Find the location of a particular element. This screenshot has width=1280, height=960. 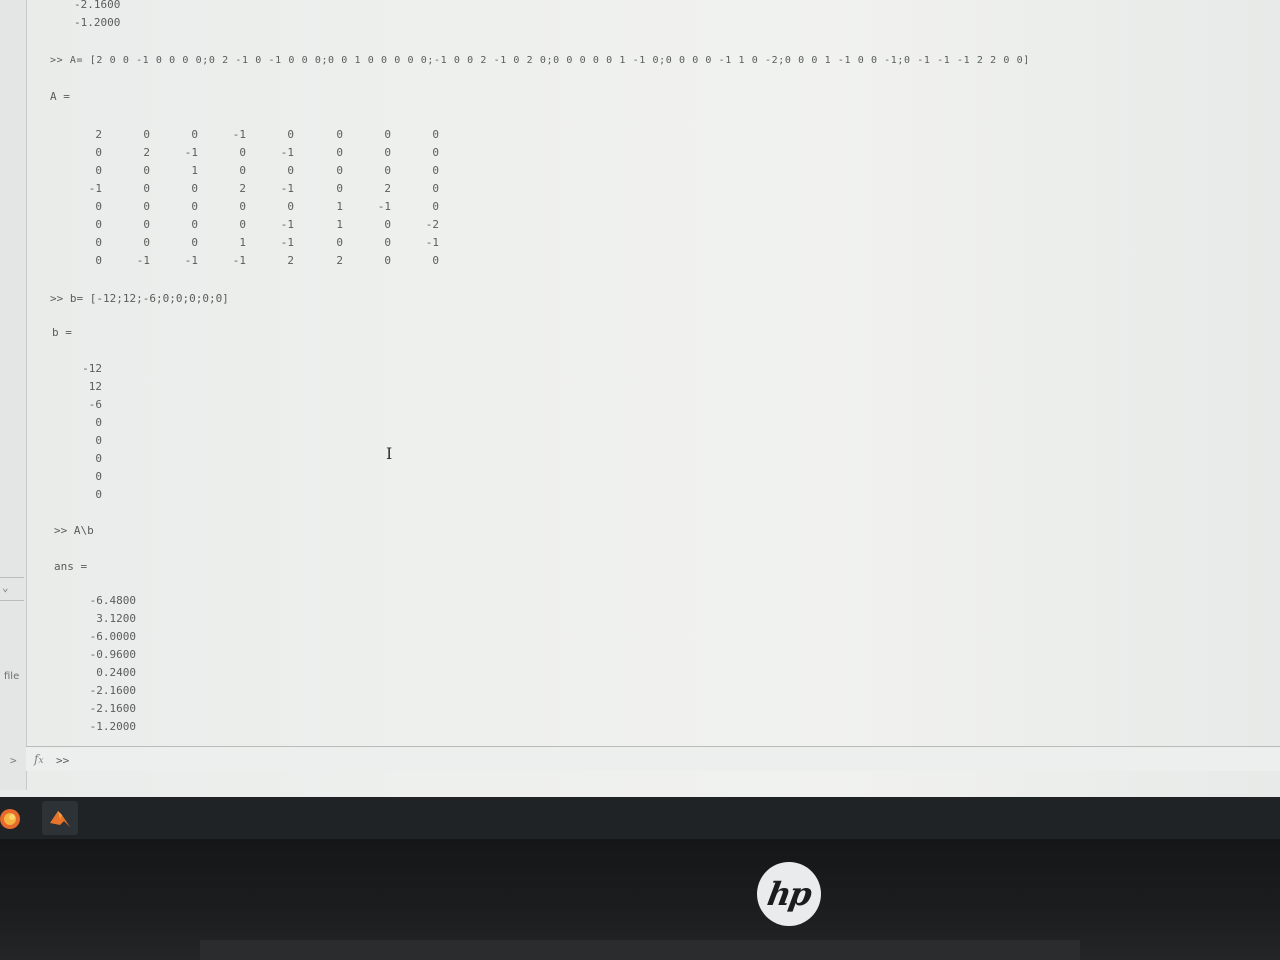

expand-arrow-icon: > is located at coordinates (13, 760).